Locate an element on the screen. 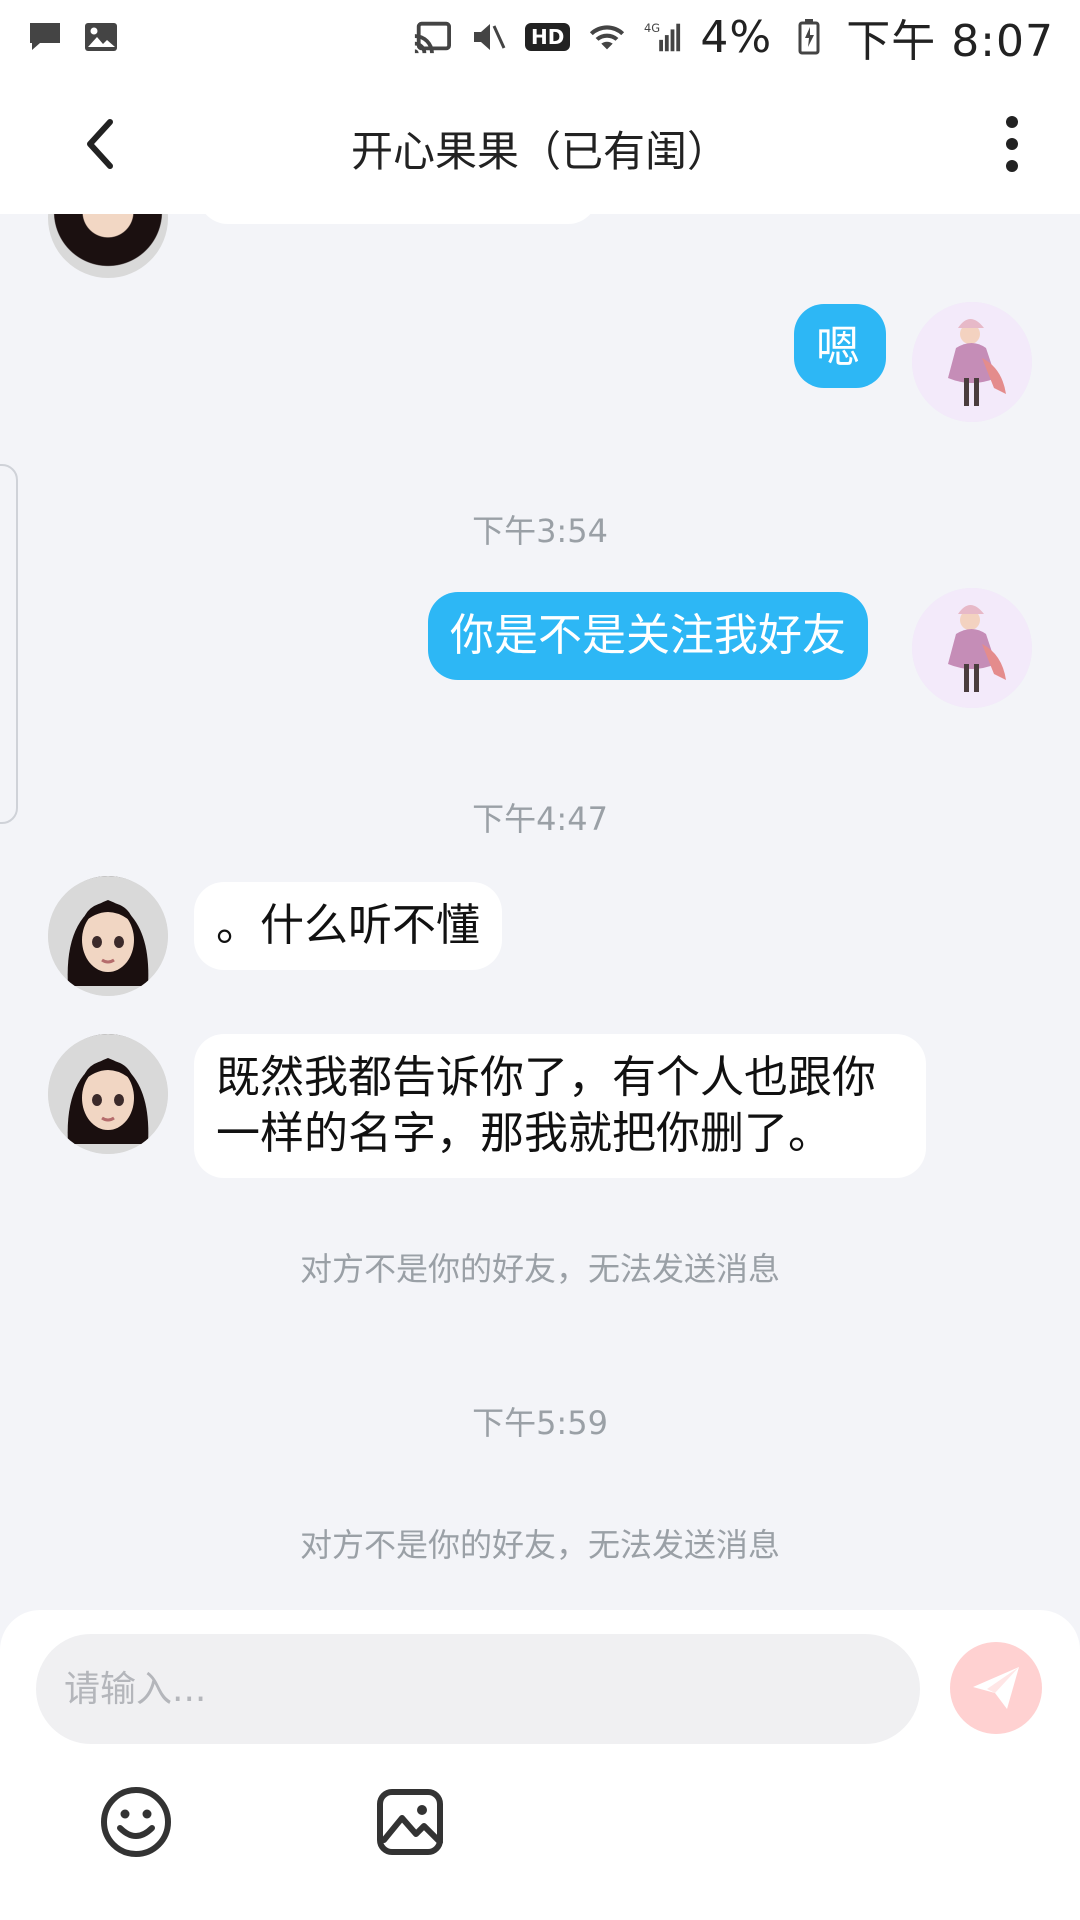 The width and height of the screenshot is (1080, 1920). svg-text: 4G is located at coordinates (652, 28).